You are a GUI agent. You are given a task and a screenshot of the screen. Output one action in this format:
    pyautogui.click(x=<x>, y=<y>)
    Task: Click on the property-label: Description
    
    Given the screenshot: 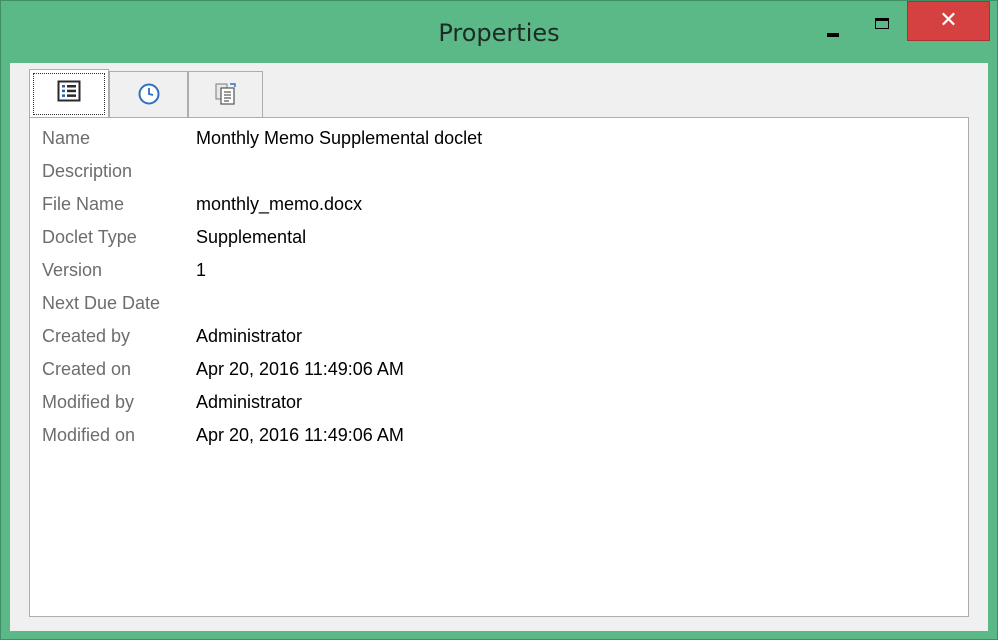 What is the action you would take?
    pyautogui.click(x=87, y=171)
    